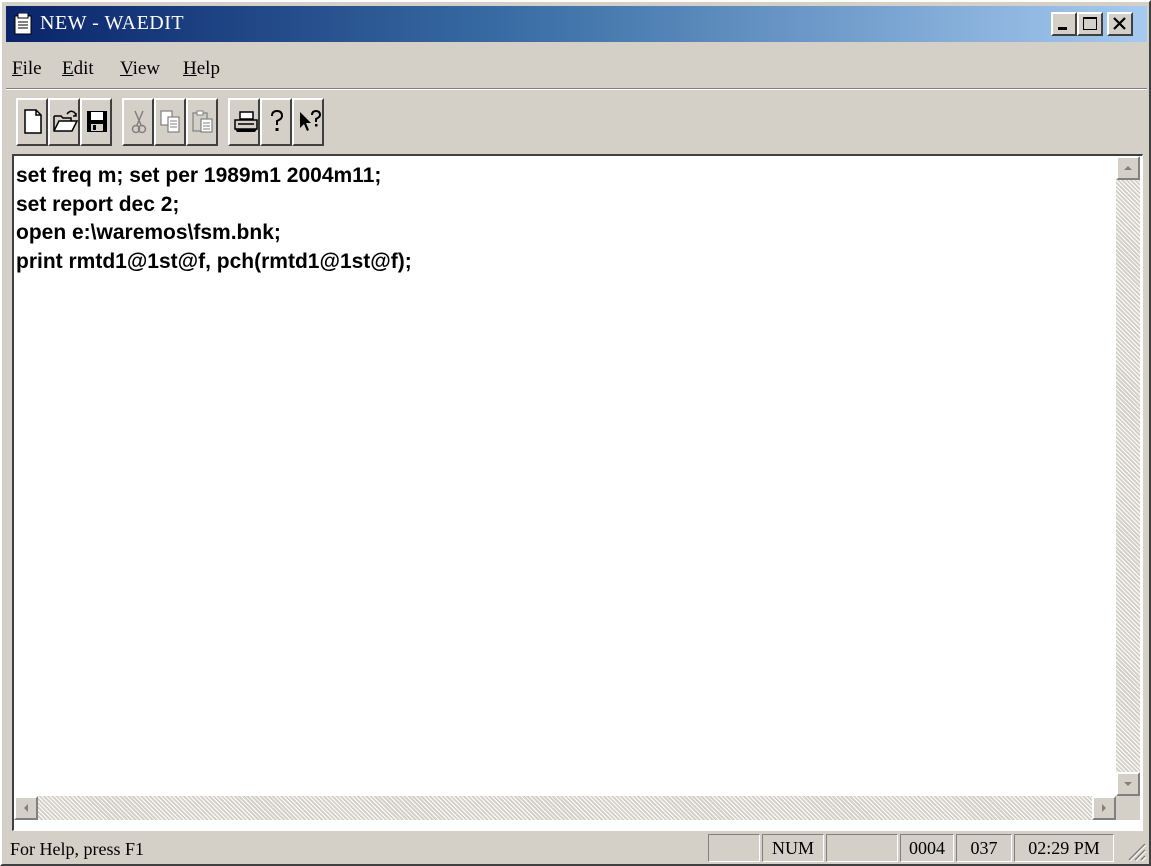 The image size is (1151, 866). What do you see at coordinates (214, 261) in the screenshot?
I see `code-line: print rmtd1@1st@f, pch(rmtd1@1st@f);` at bounding box center [214, 261].